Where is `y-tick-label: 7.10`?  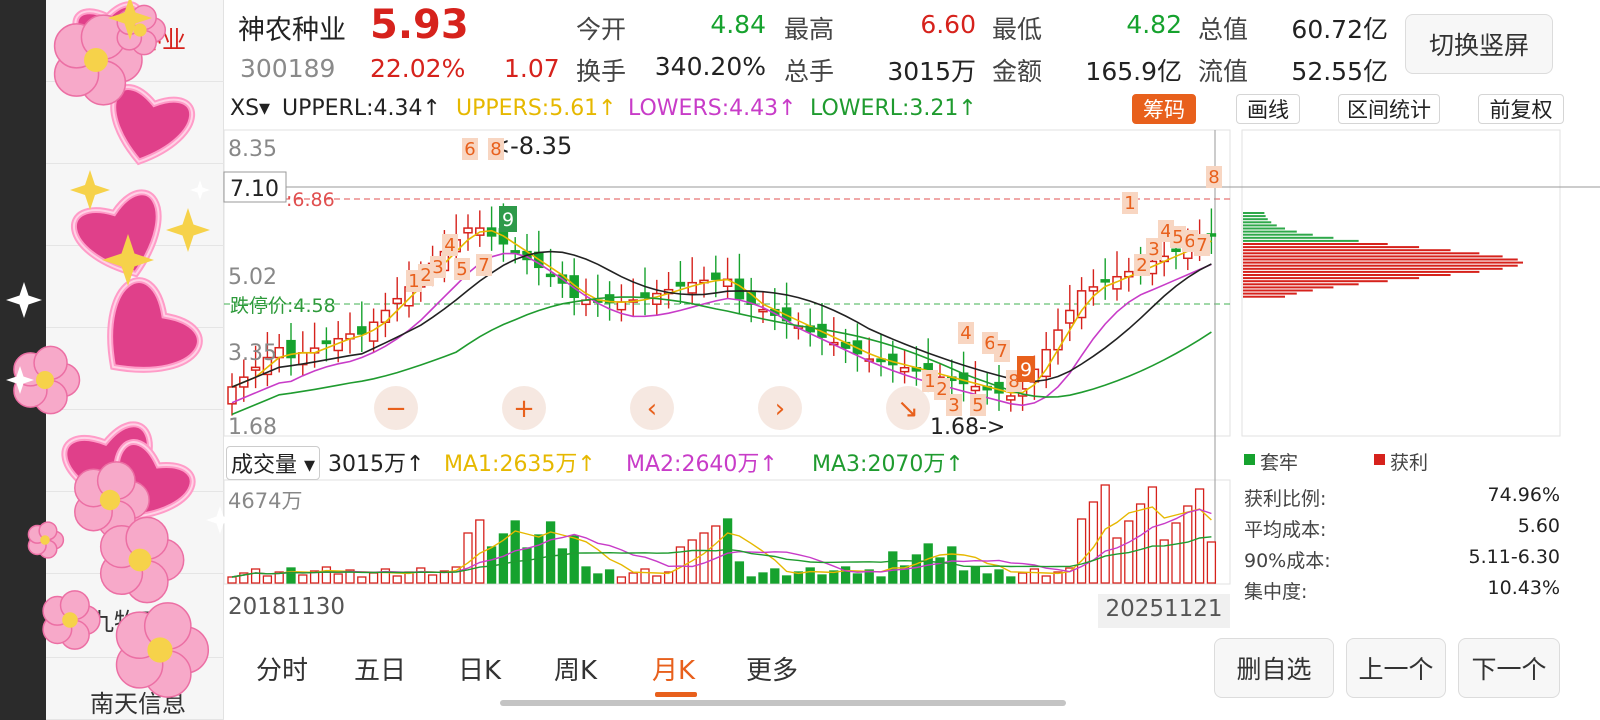
y-tick-label: 7.10 is located at coordinates (254, 189).